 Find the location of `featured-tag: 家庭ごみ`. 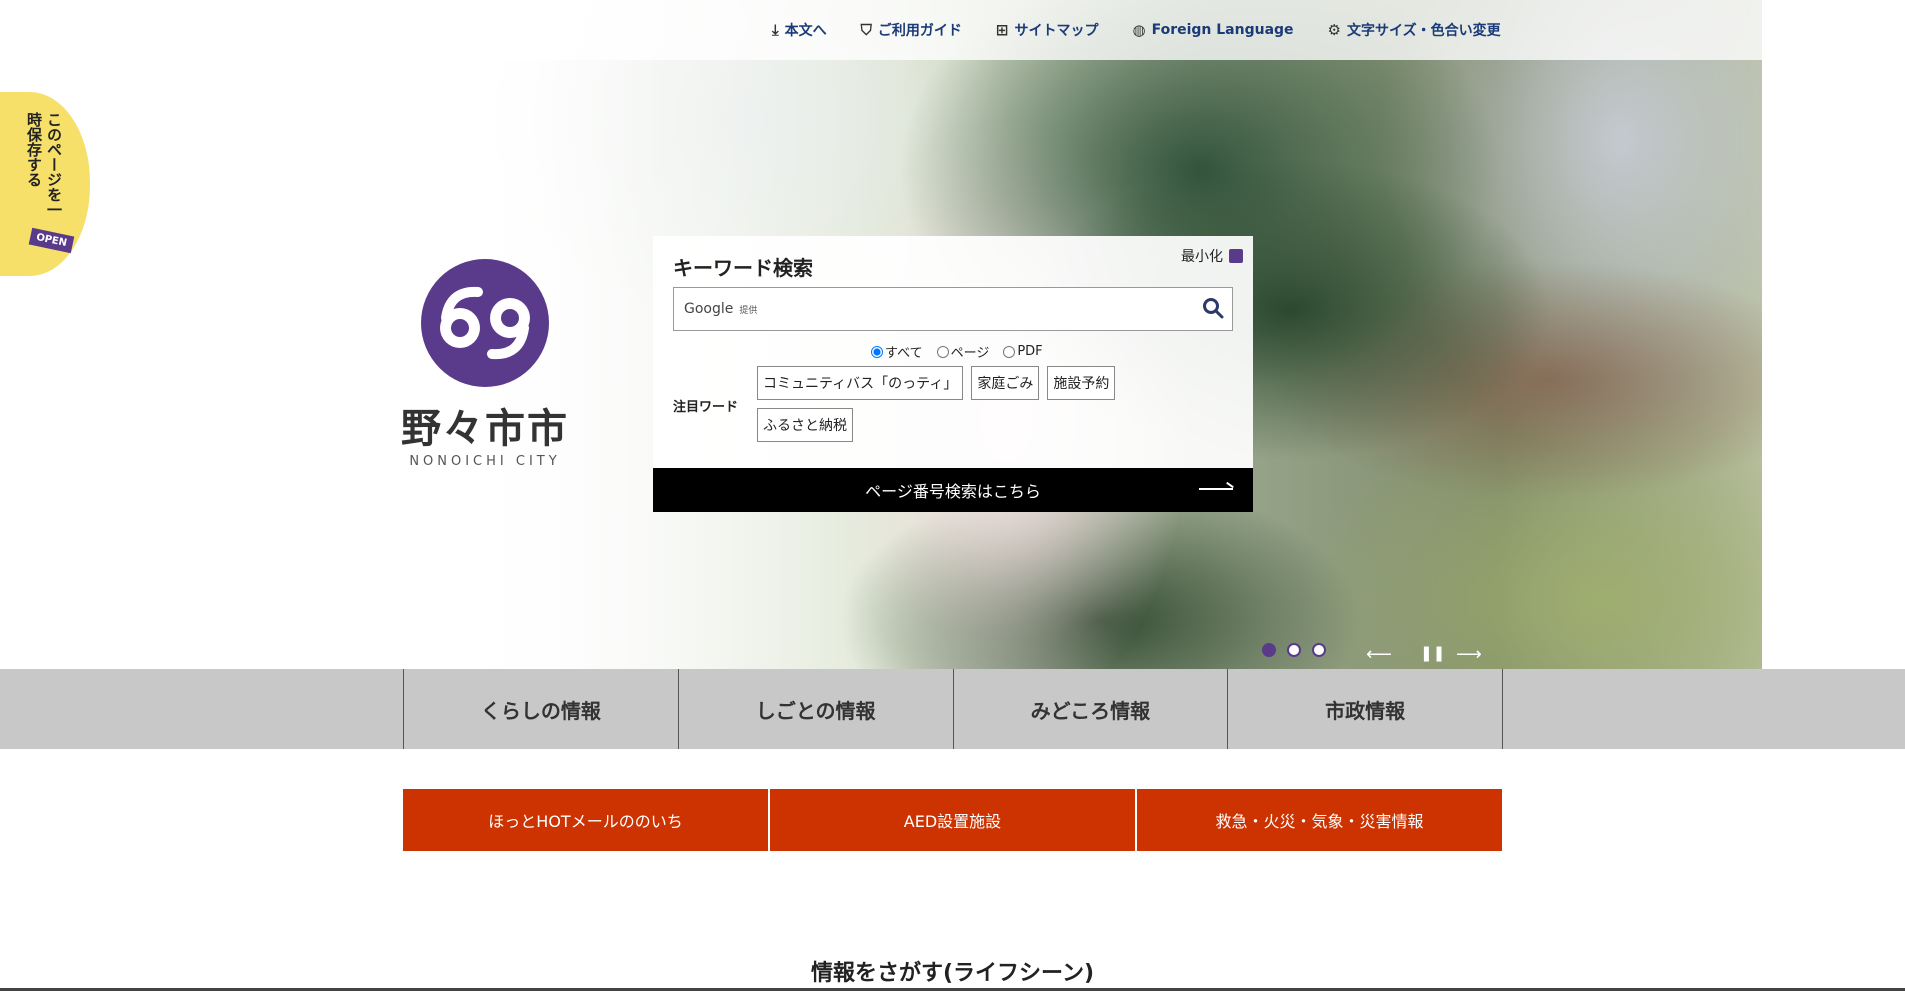

featured-tag: 家庭ごみ is located at coordinates (1005, 383).